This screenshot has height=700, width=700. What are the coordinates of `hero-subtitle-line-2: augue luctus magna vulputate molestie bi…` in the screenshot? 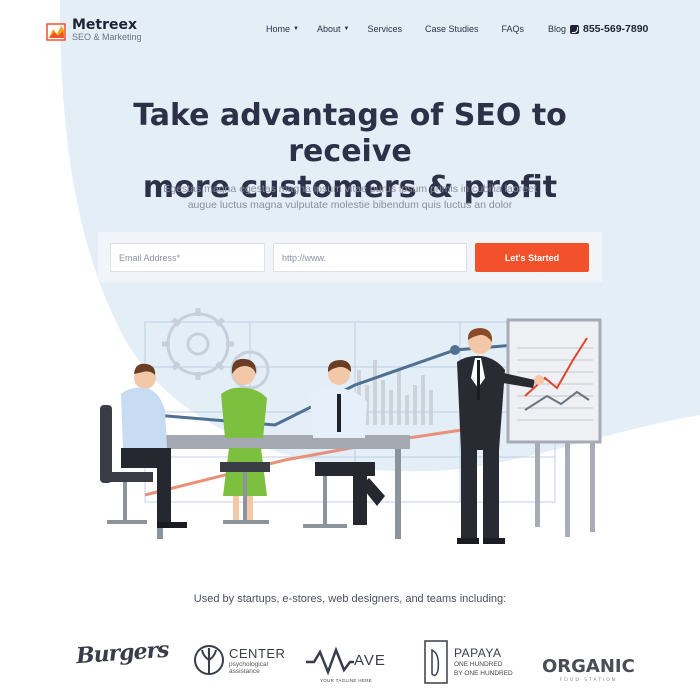 It's located at (350, 205).